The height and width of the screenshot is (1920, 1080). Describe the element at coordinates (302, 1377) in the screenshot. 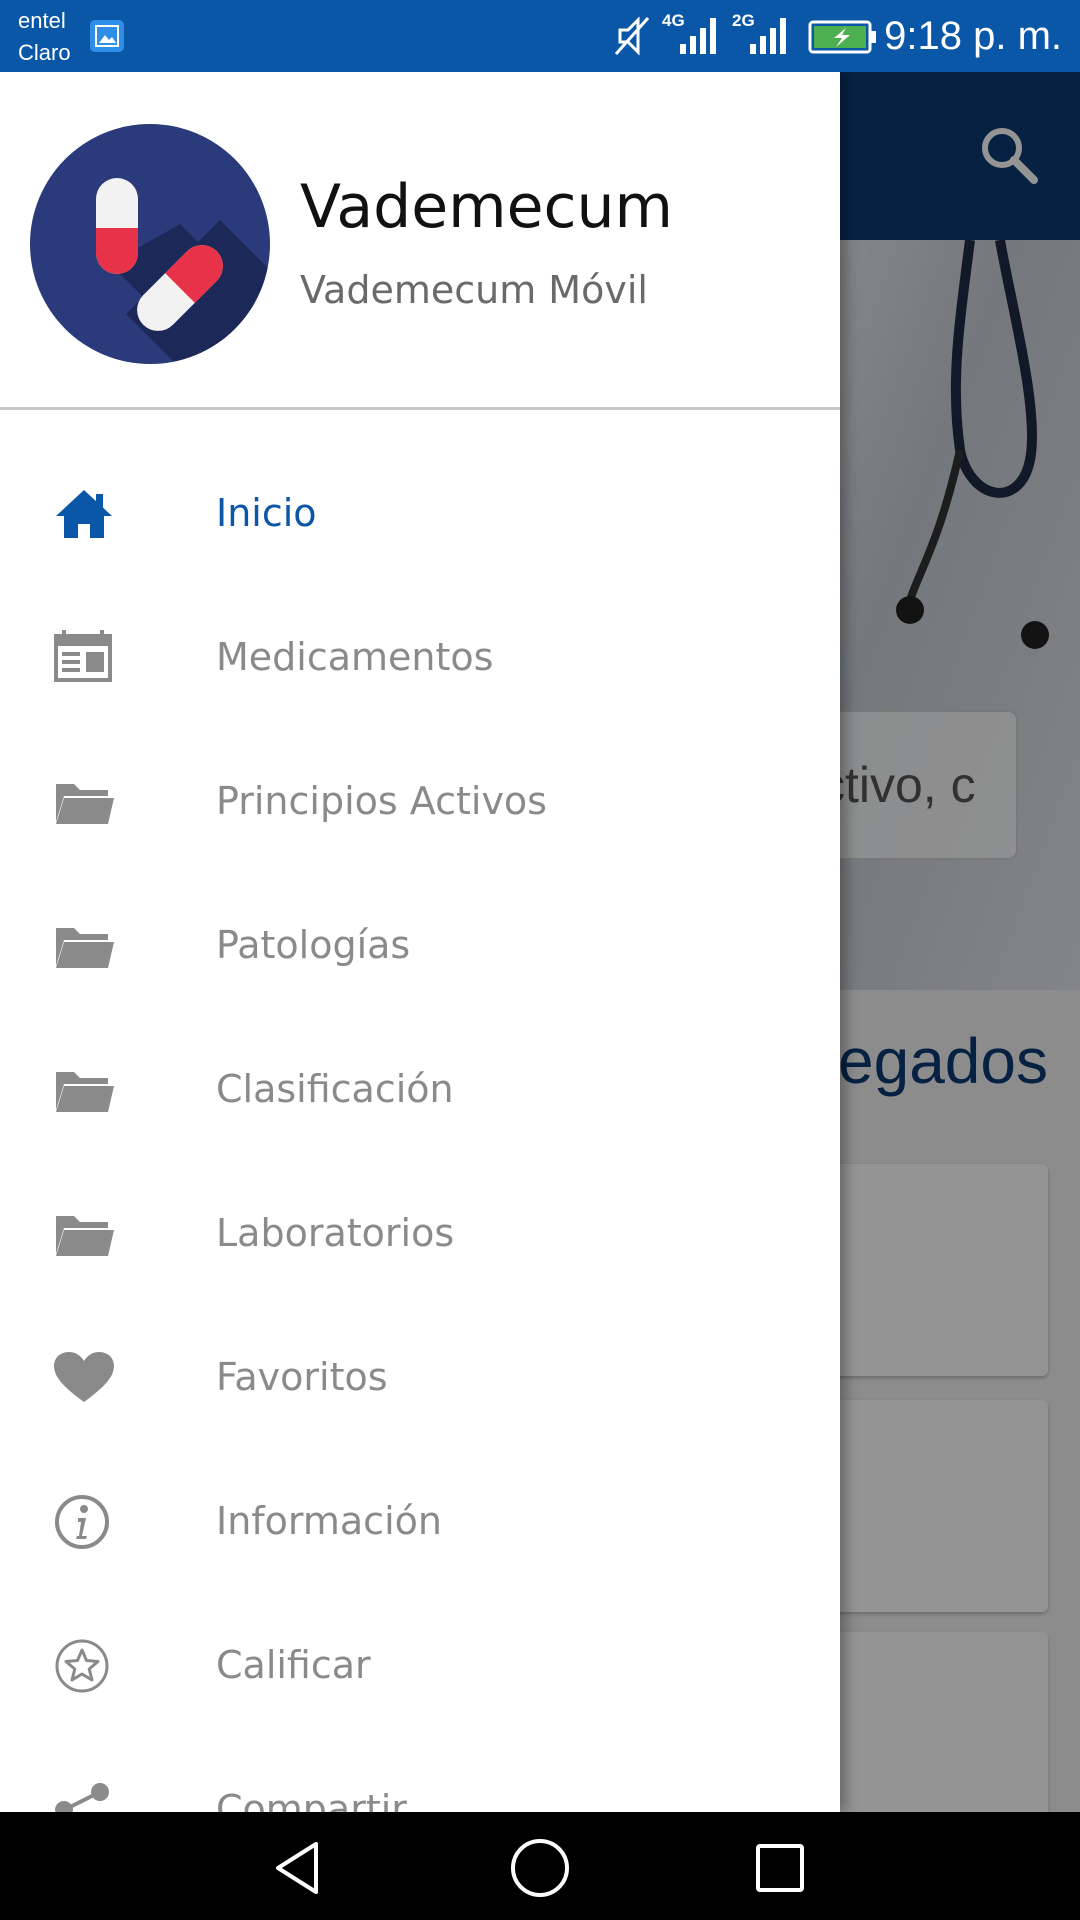

I see `menu-label: Favoritos` at that location.